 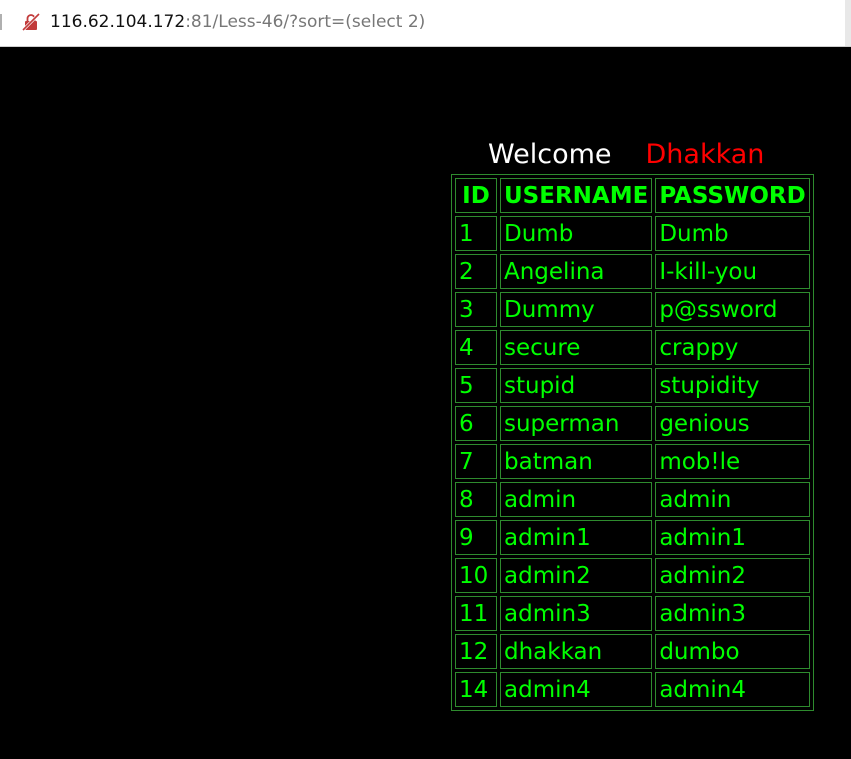 I want to click on cell-password: admin, so click(x=732, y=499).